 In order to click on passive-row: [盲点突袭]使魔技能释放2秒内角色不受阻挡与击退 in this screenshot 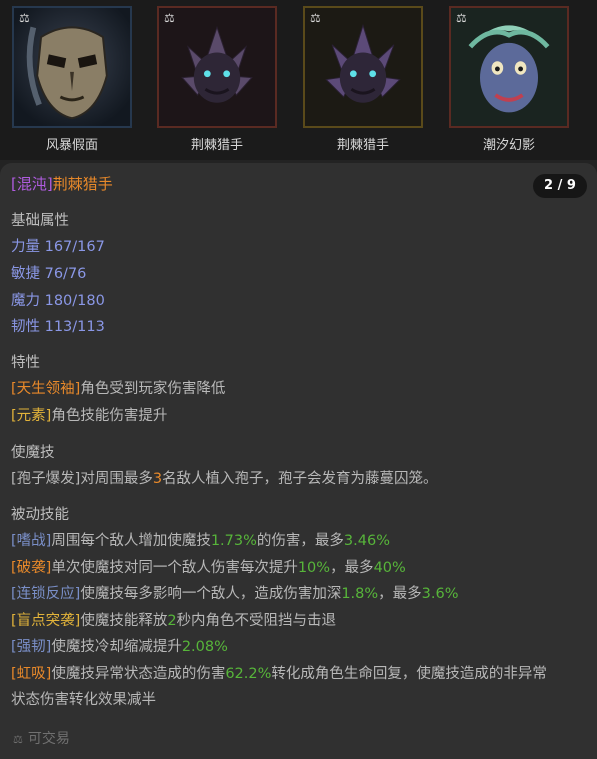, I will do `click(174, 621)`.